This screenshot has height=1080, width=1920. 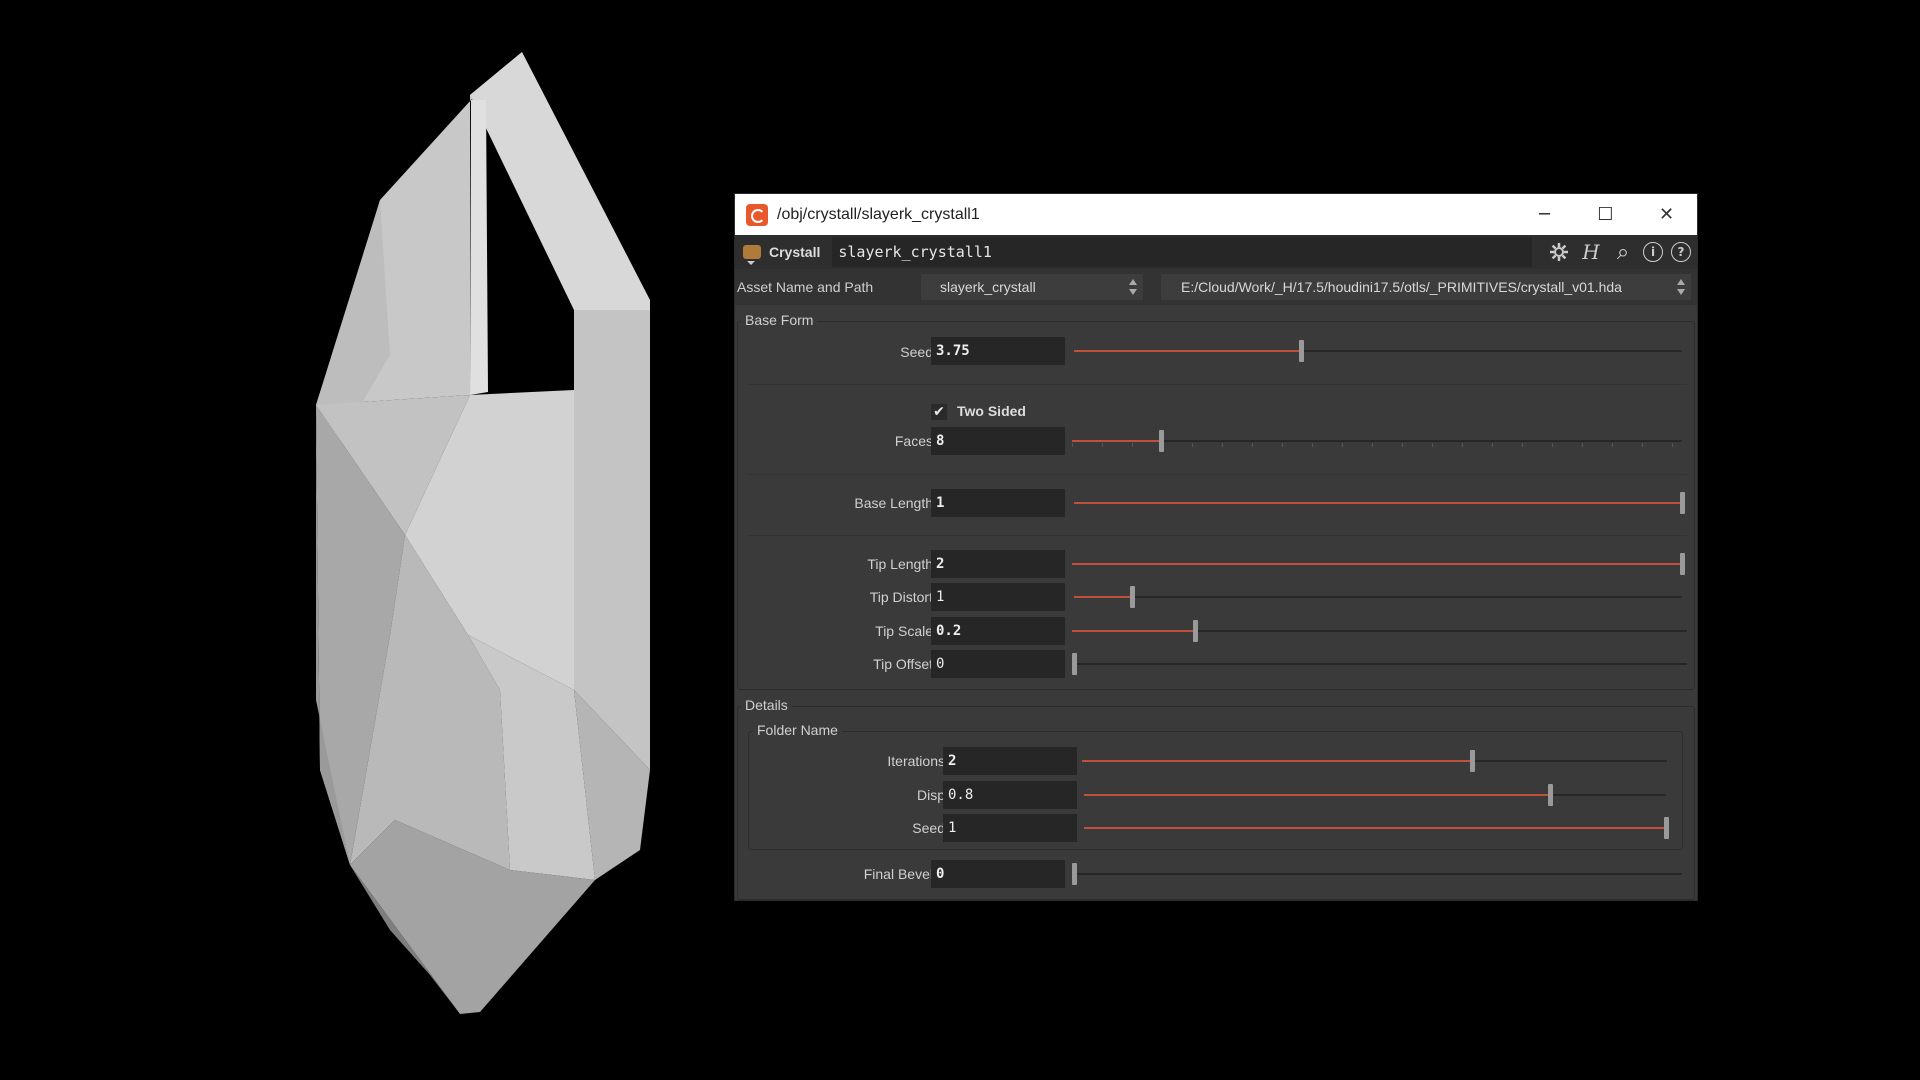 What do you see at coordinates (998, 874) in the screenshot?
I see `final-bevel-field: 0` at bounding box center [998, 874].